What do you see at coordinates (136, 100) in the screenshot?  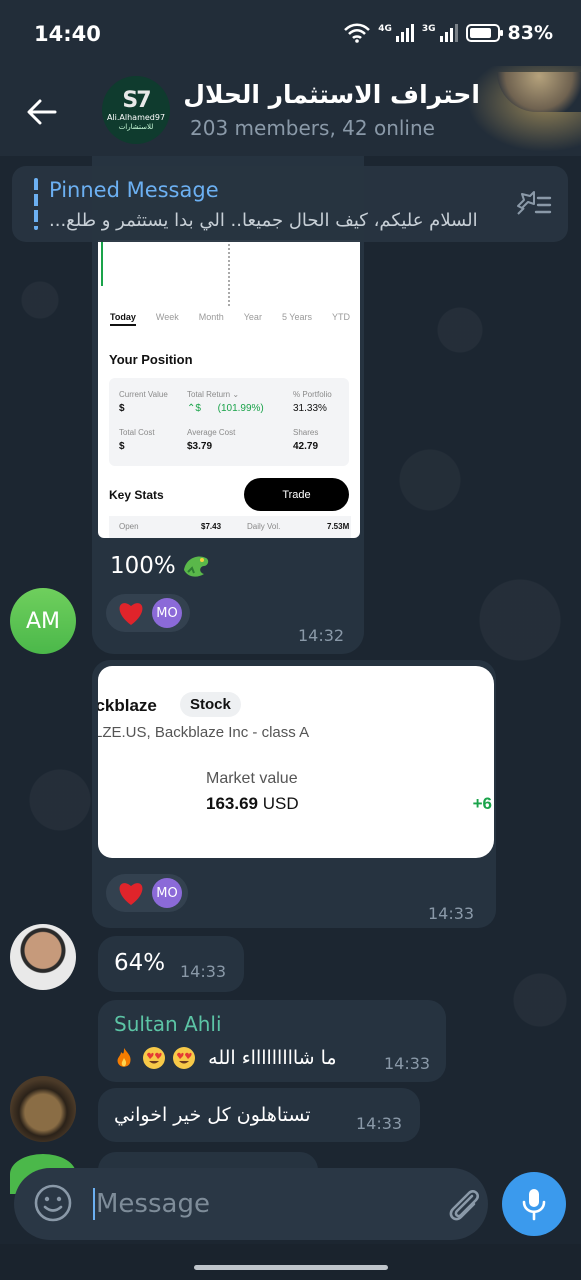 I see `group-logo-icon: S7` at bounding box center [136, 100].